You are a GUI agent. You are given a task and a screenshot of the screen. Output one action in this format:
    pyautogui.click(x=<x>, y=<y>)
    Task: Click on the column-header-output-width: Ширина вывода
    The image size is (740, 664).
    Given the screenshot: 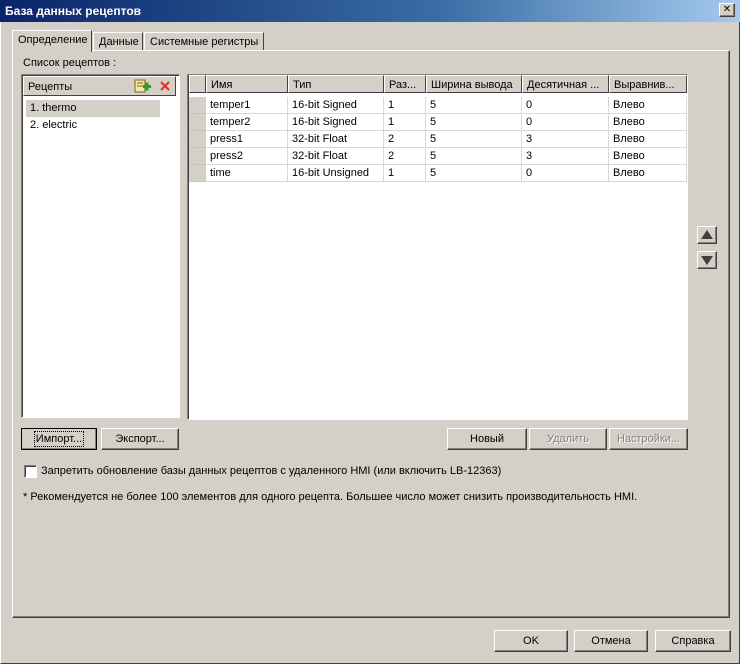 What is the action you would take?
    pyautogui.click(x=474, y=84)
    